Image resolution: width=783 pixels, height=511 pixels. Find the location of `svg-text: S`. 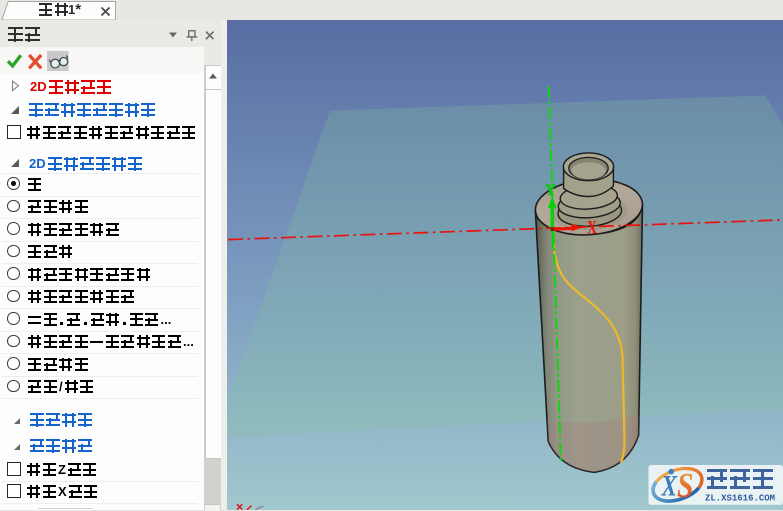

svg-text: S is located at coordinates (685, 485).